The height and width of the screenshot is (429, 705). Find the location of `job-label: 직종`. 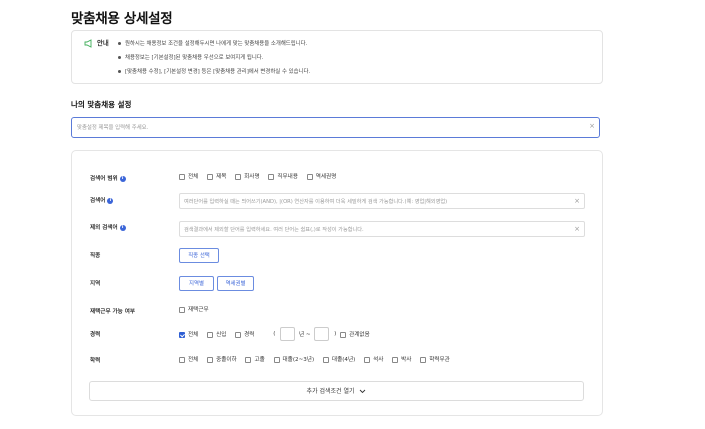

job-label: 직종 is located at coordinates (95, 256).